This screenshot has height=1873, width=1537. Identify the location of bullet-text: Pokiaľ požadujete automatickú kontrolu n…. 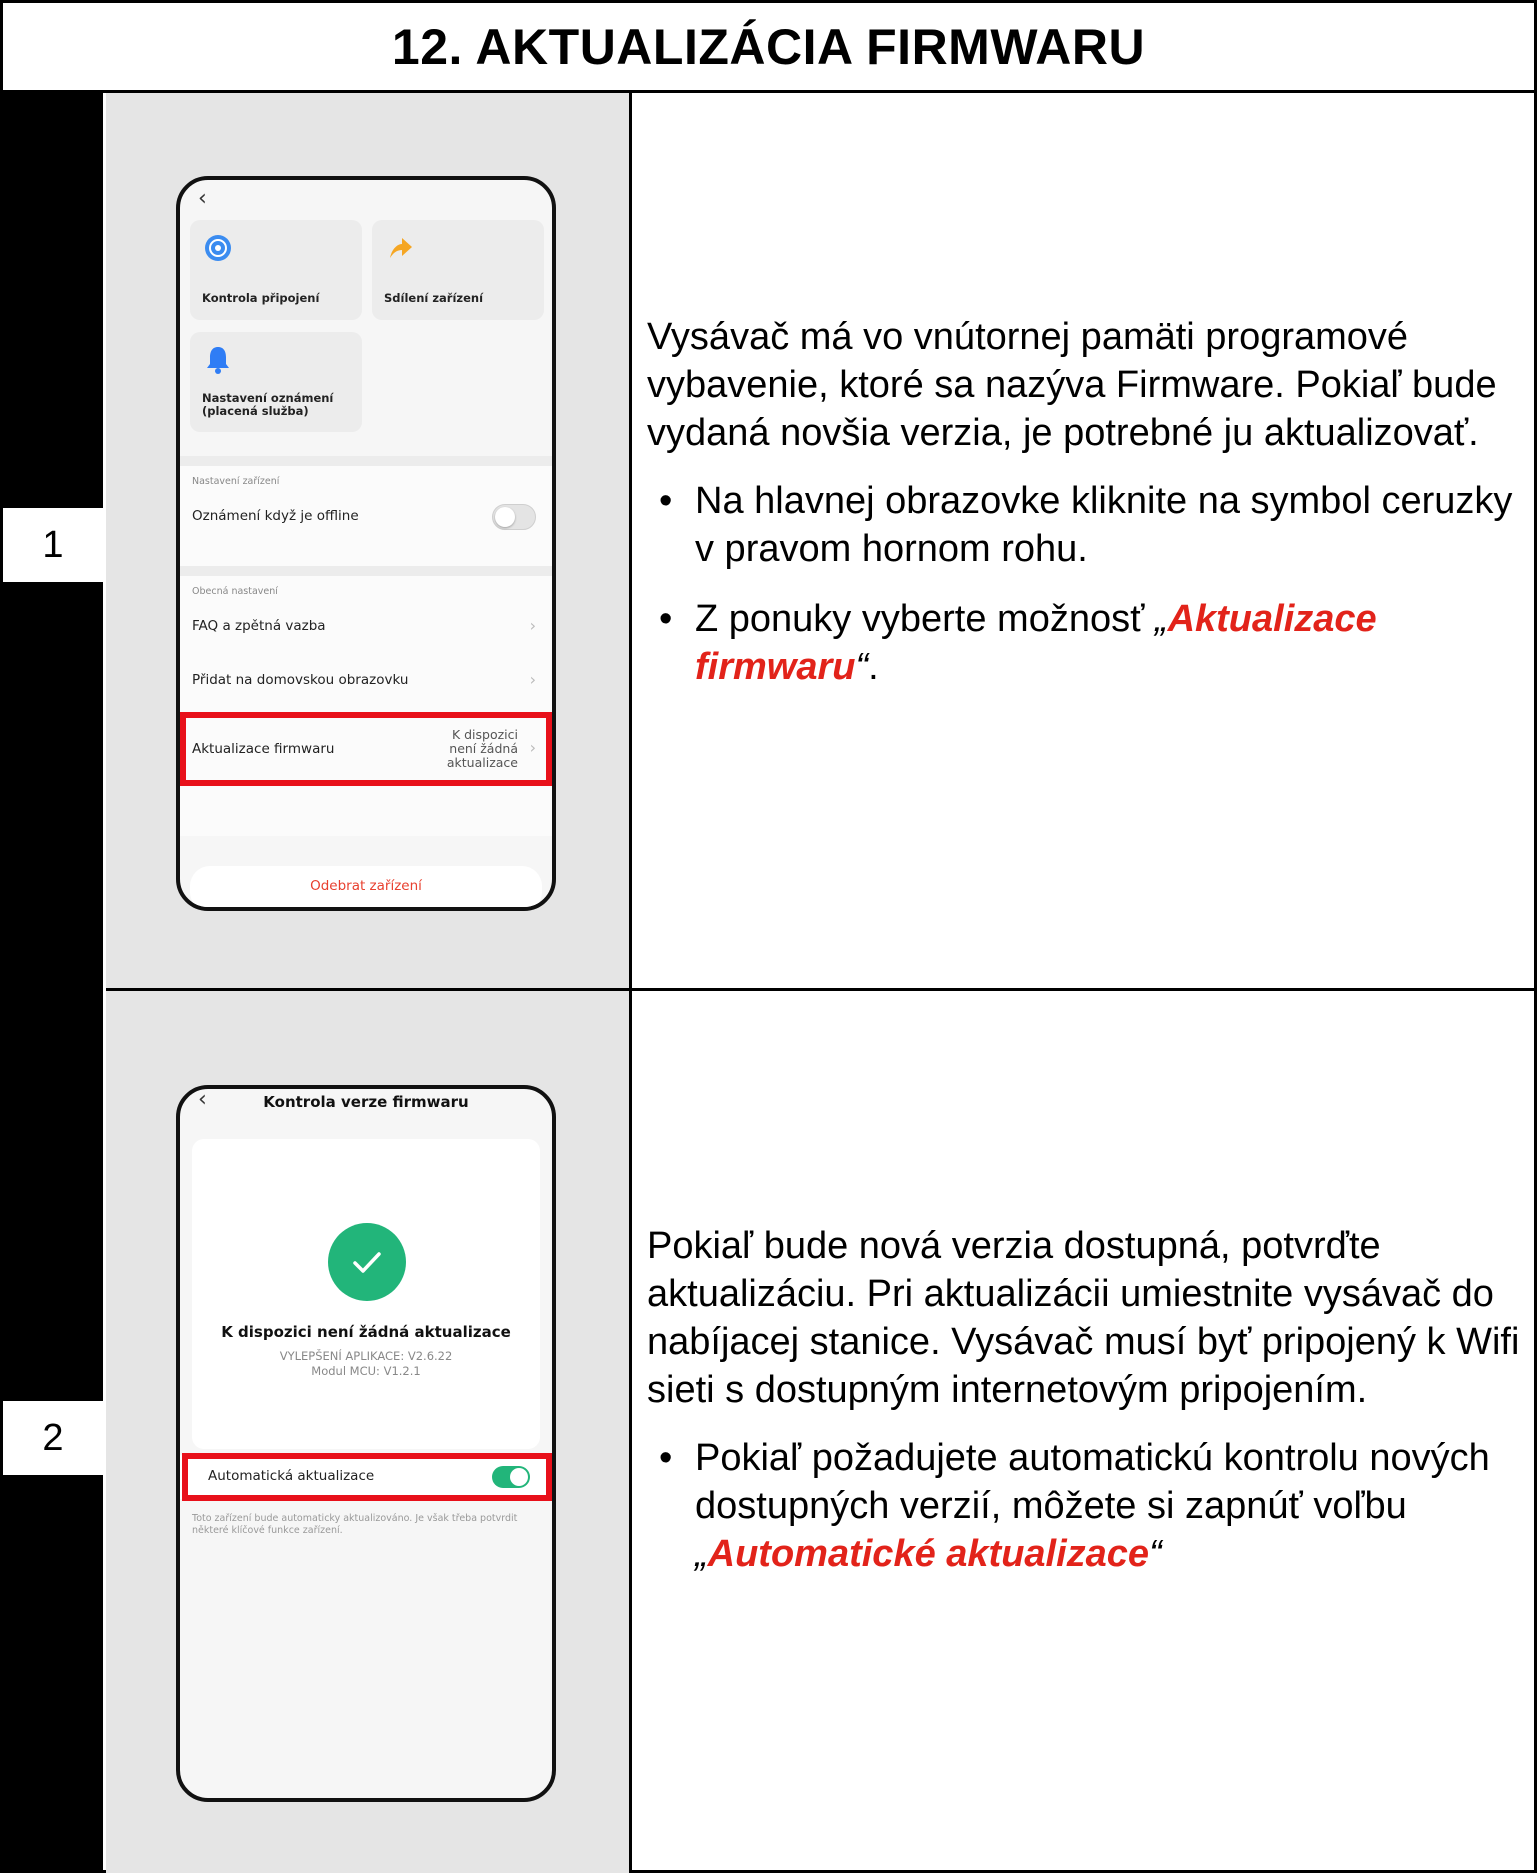
(1092, 1482).